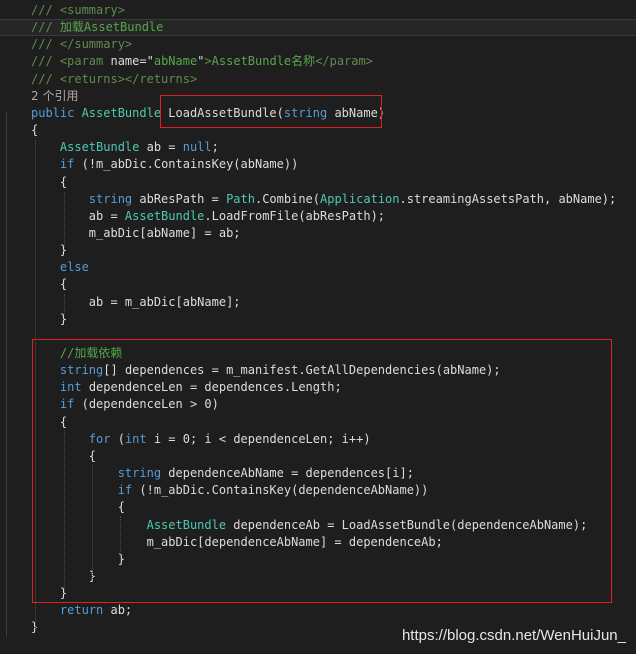 This screenshot has height=654, width=636. What do you see at coordinates (318, 164) in the screenshot?
I see `code-line: if (!m_abDic.ContainsKey(abName))` at bounding box center [318, 164].